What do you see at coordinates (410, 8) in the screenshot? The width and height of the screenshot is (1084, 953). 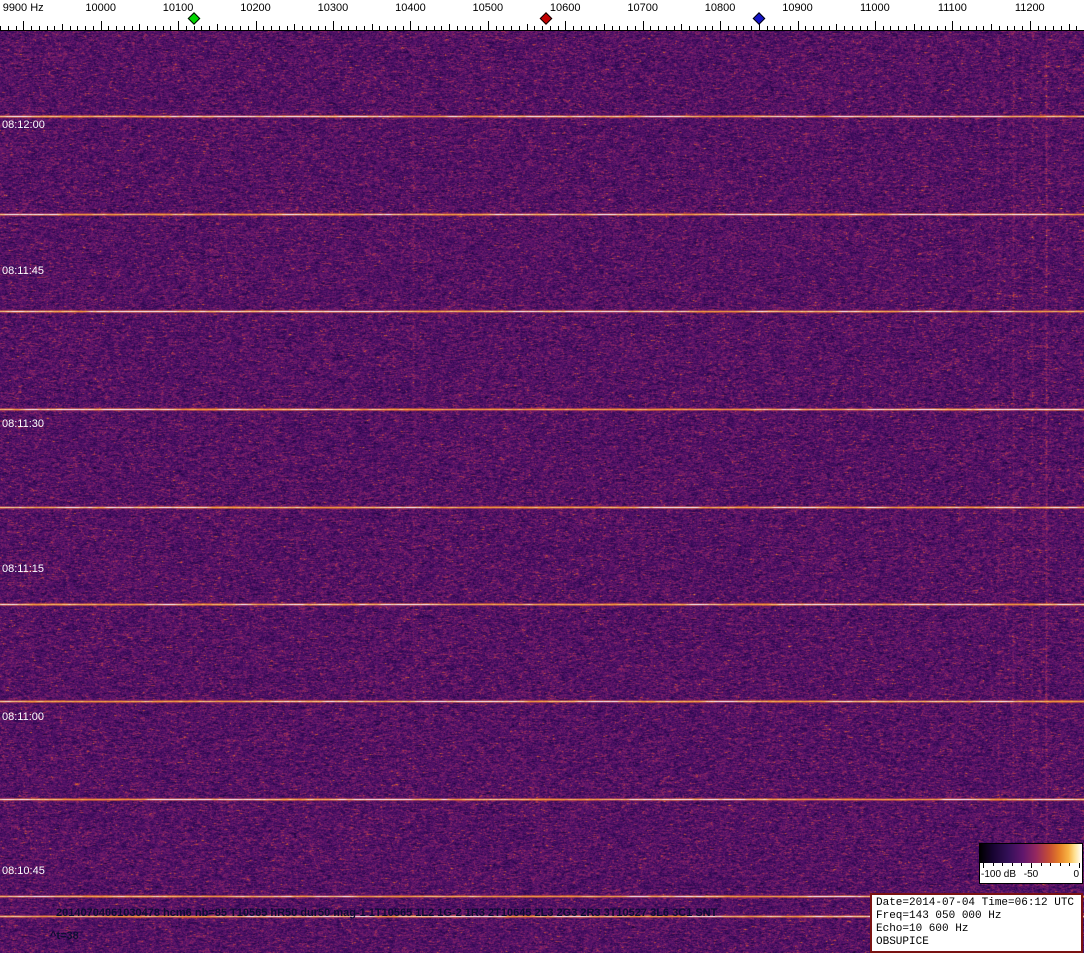 I see `ruler-frequency-label: 10400` at bounding box center [410, 8].